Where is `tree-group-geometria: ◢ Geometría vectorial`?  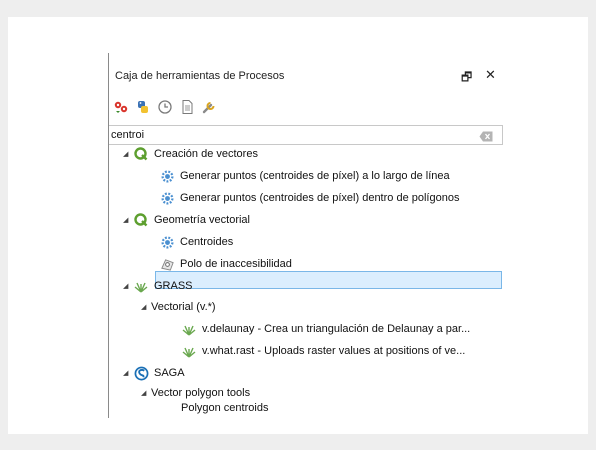
tree-group-geometria: ◢ Geometría vectorial is located at coordinates (186, 220).